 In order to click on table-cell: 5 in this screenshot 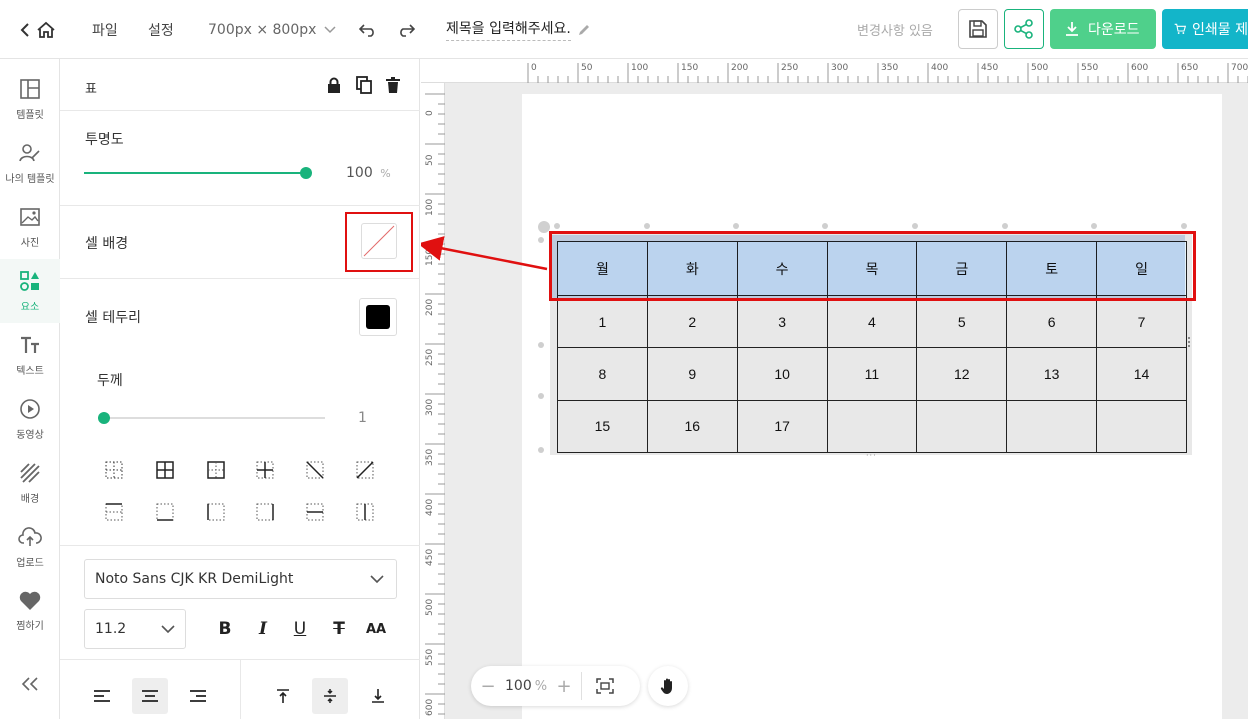, I will do `click(962, 322)`.